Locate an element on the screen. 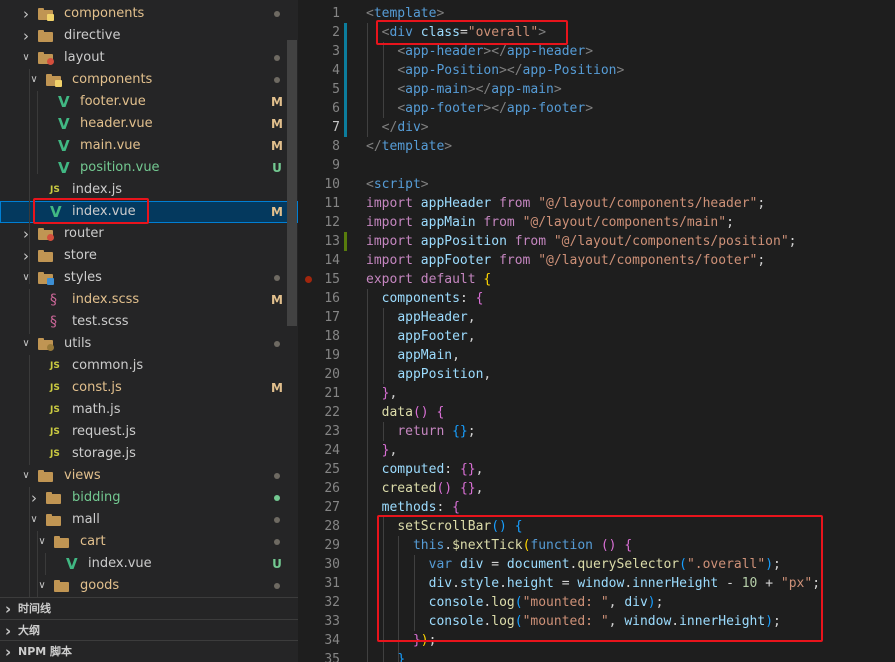 Image resolution: width=895 pixels, height=662 pixels. tree-file-common-js: JS common.js is located at coordinates (149, 366).